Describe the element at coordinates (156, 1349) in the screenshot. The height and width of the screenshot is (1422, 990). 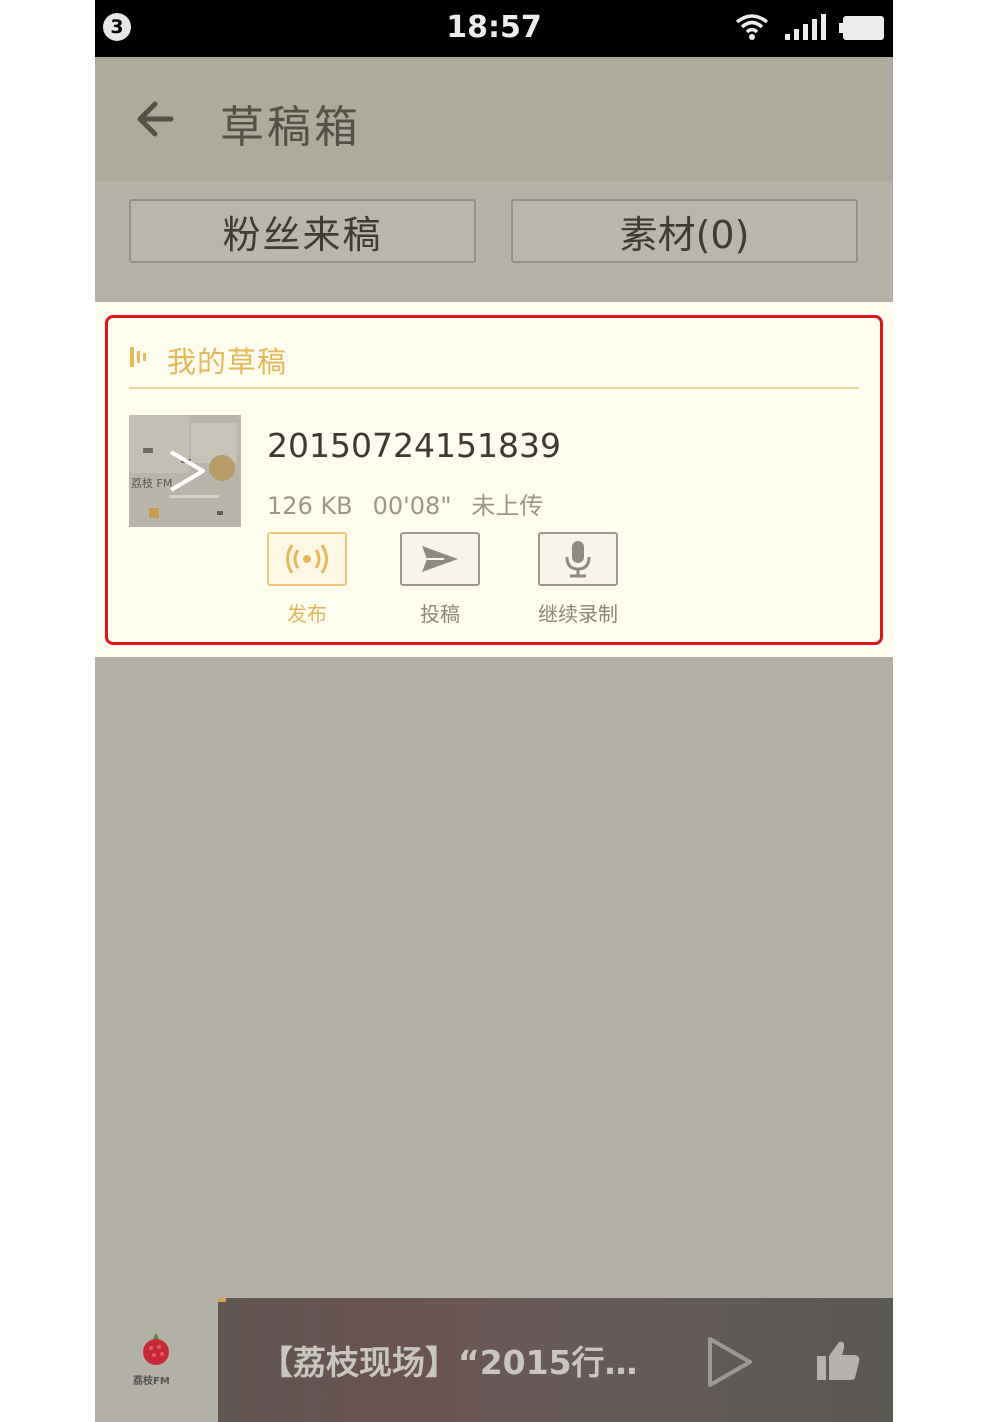
I see `lychee-icon` at that location.